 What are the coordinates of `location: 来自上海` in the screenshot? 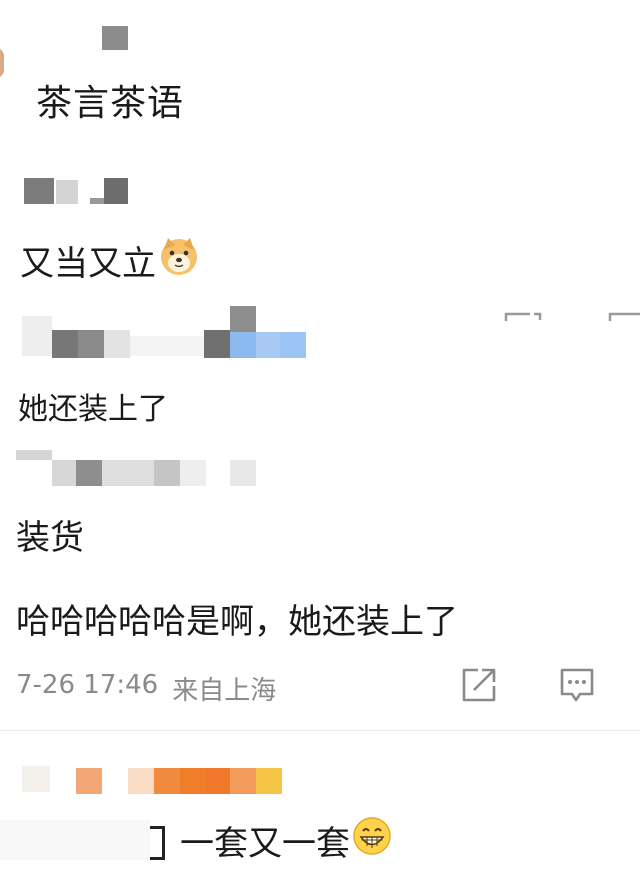 It's located at (224, 691).